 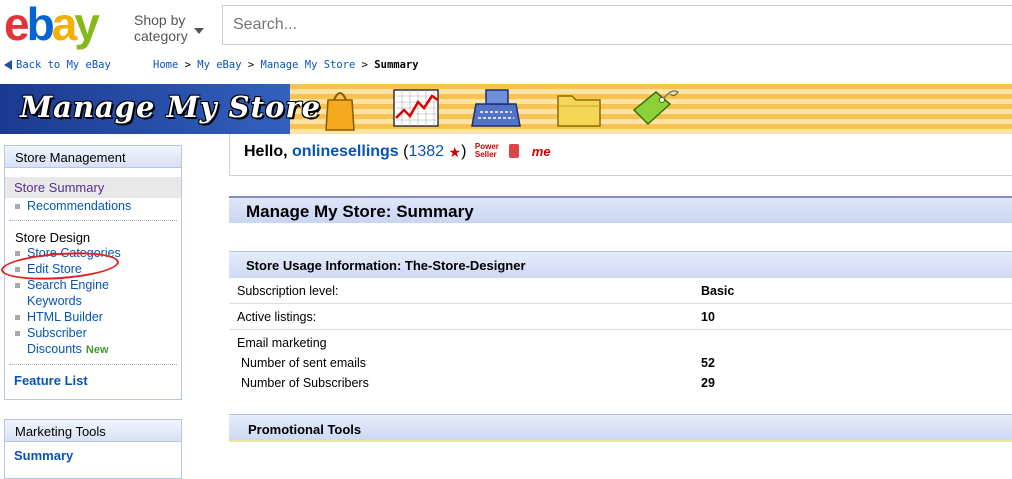 I want to click on marketing-tools-panel: Marketing Tools Summary, so click(x=93, y=449).